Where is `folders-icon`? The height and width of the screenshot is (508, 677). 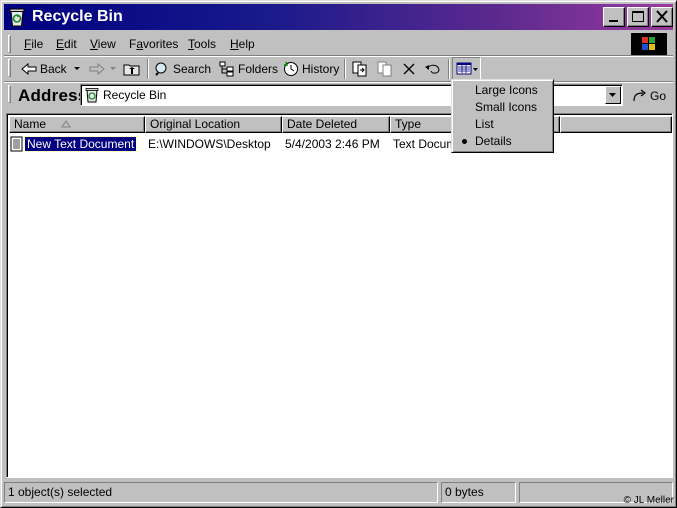 folders-icon is located at coordinates (226, 69).